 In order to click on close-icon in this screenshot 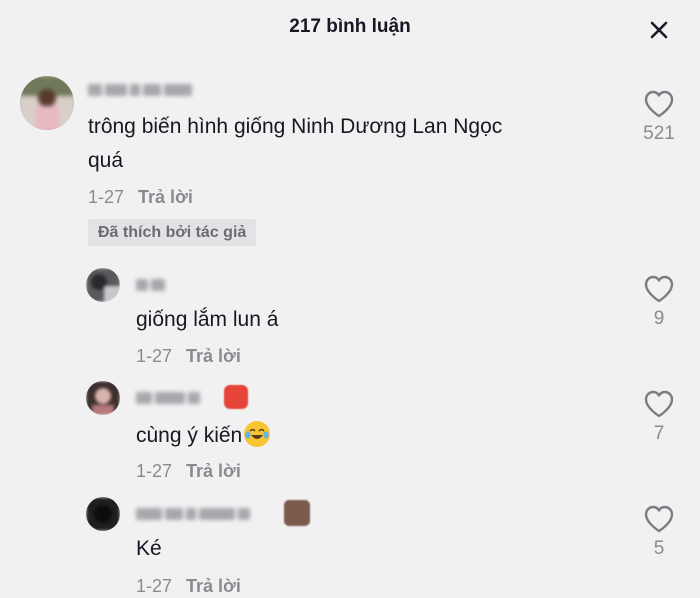, I will do `click(659, 30)`.